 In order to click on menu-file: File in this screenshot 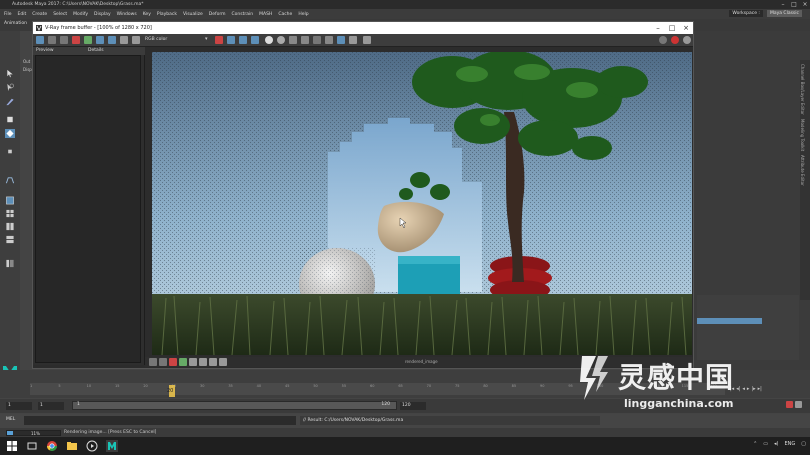, I will do `click(8, 14)`.